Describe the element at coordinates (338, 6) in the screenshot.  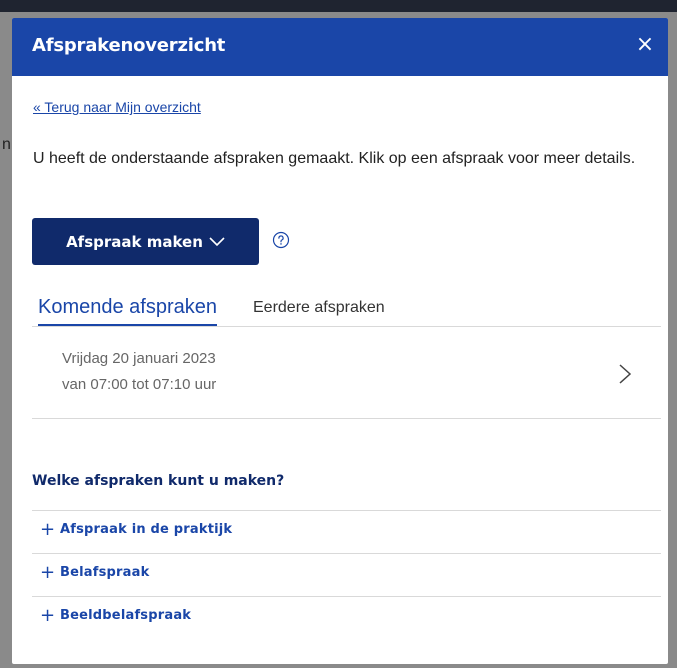
I see `background-top-bar` at that location.